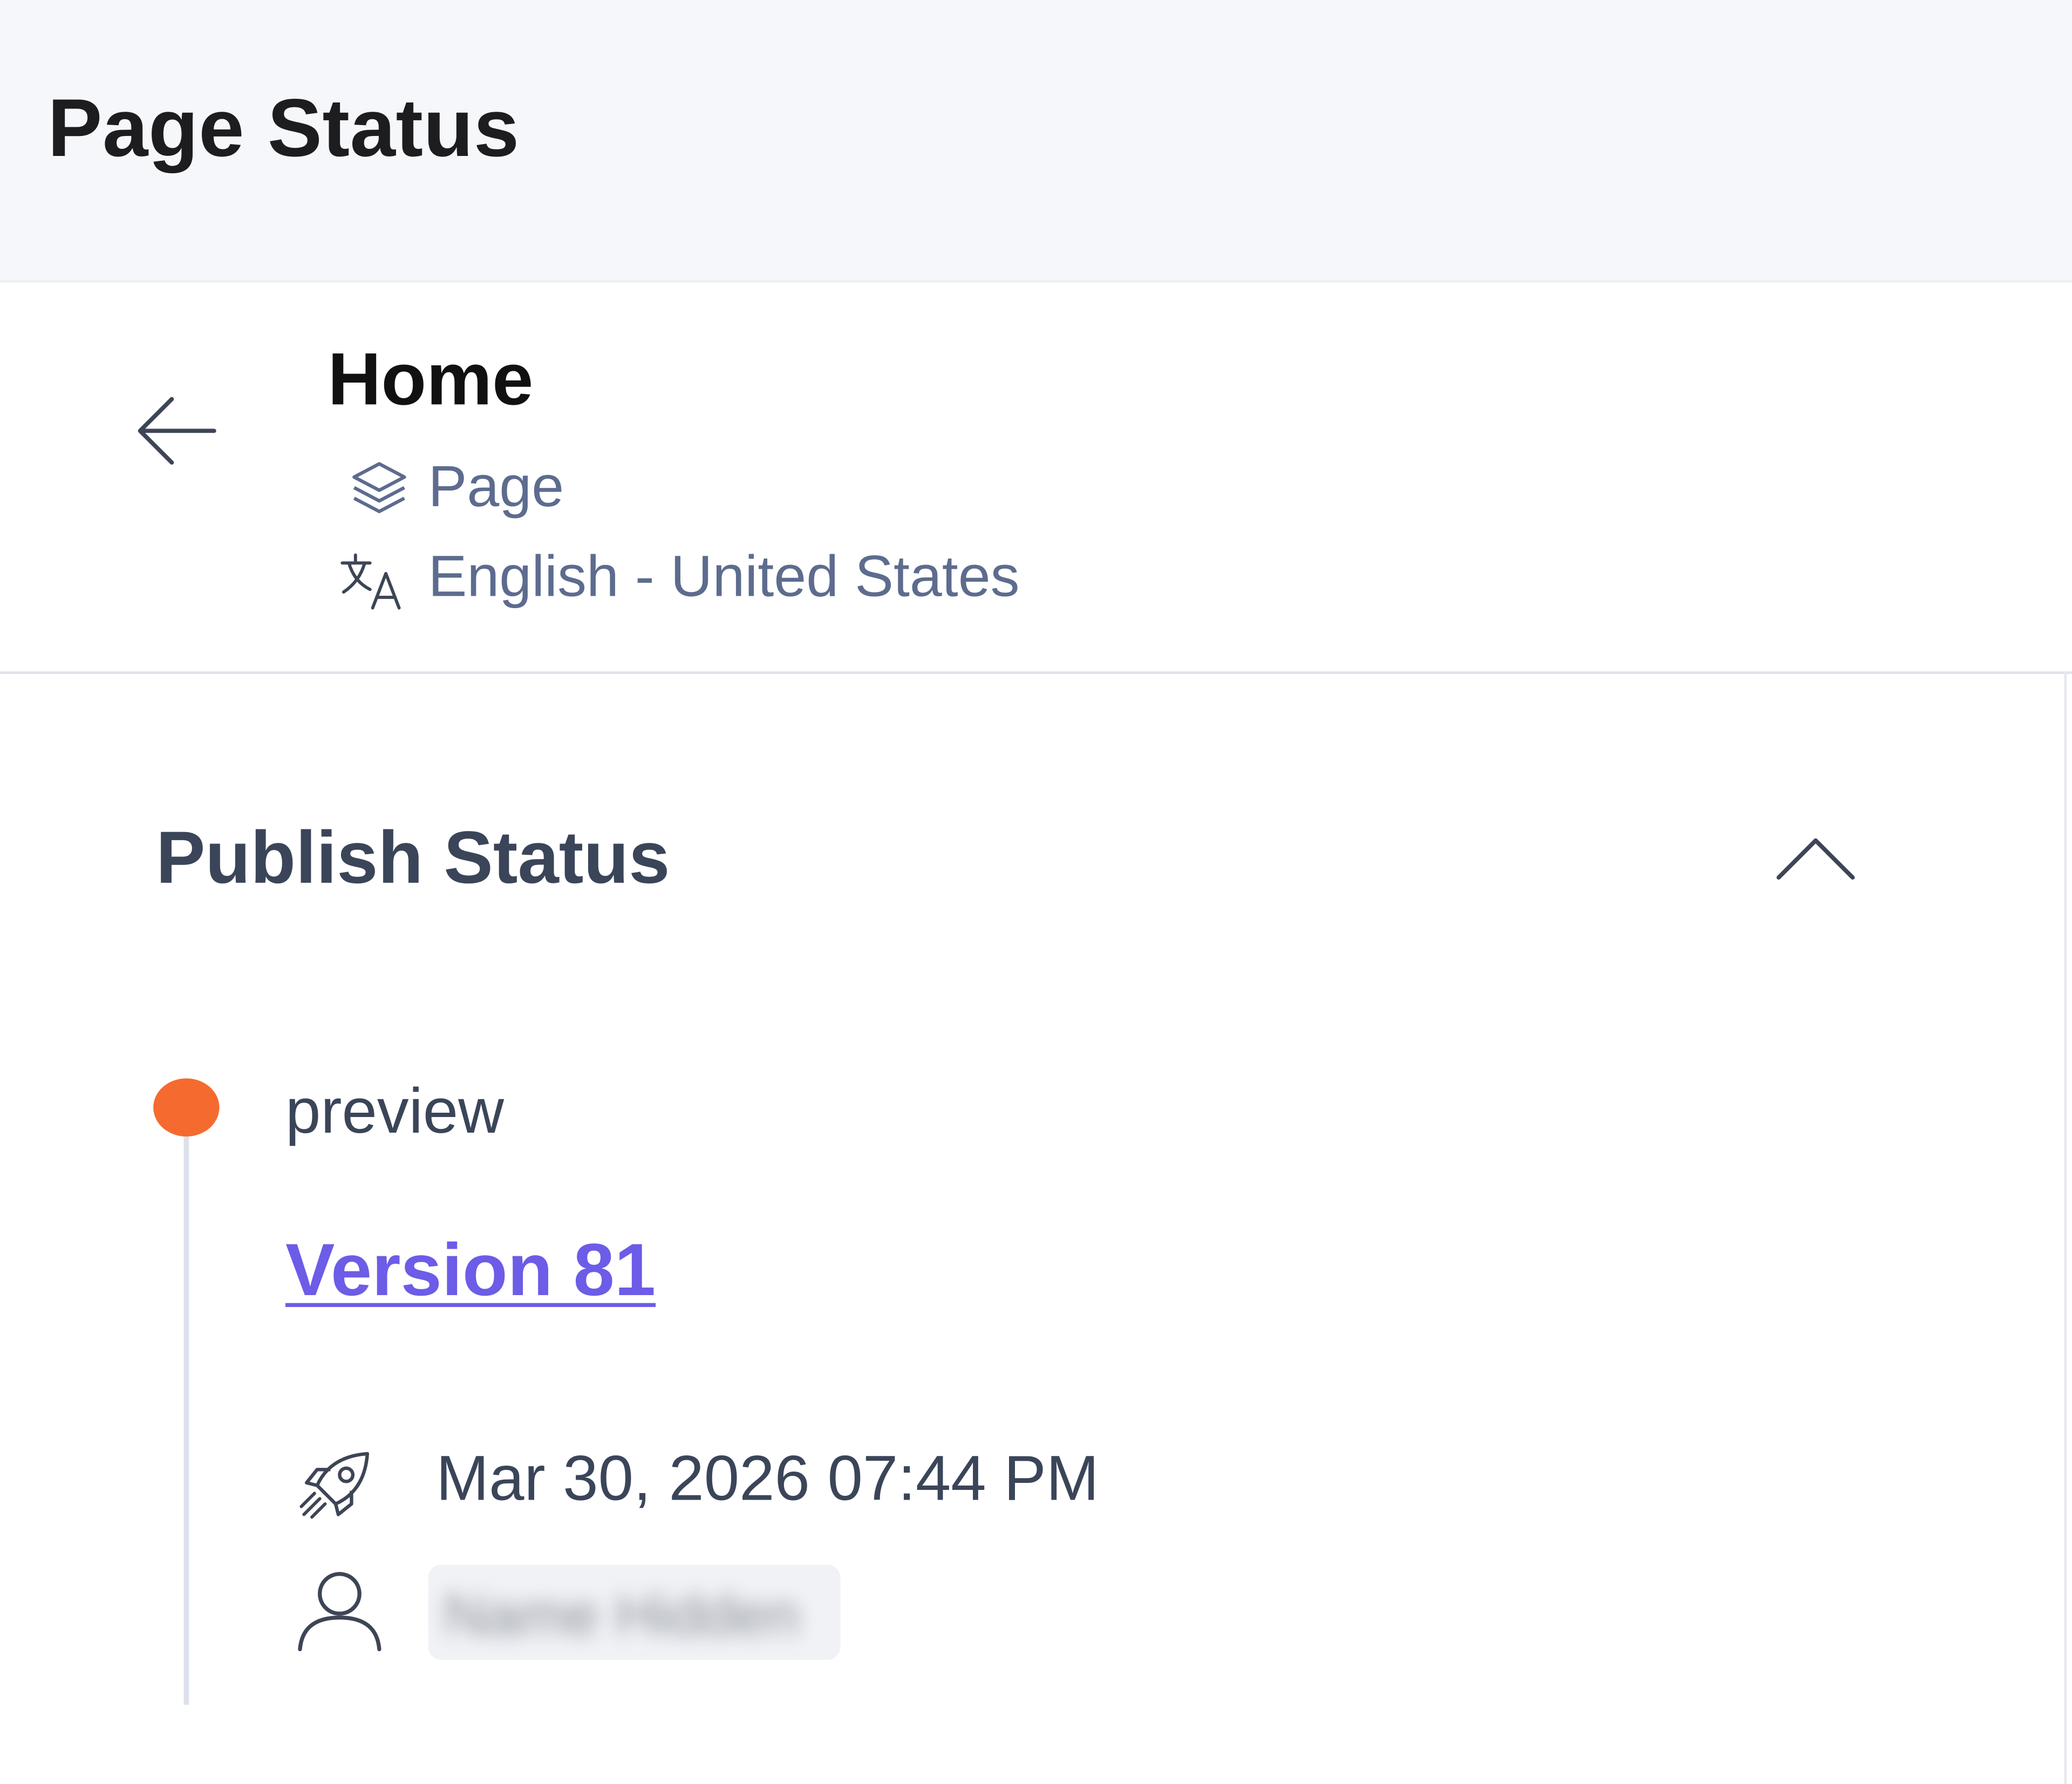 This screenshot has height=1784, width=2072. Describe the element at coordinates (339, 1612) in the screenshot. I see `user-icon` at that location.